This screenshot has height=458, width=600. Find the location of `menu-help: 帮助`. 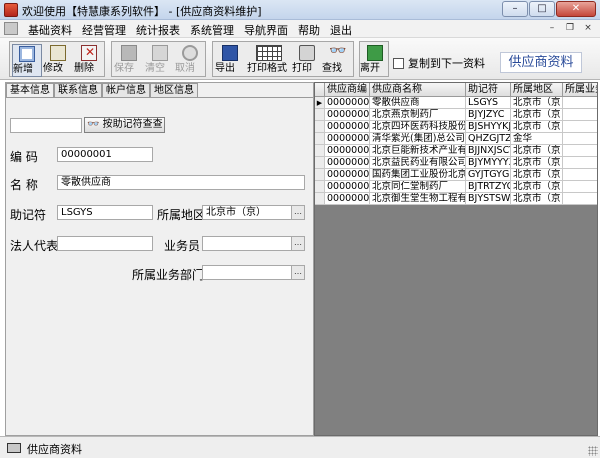

menu-help: 帮助 is located at coordinates (309, 30).